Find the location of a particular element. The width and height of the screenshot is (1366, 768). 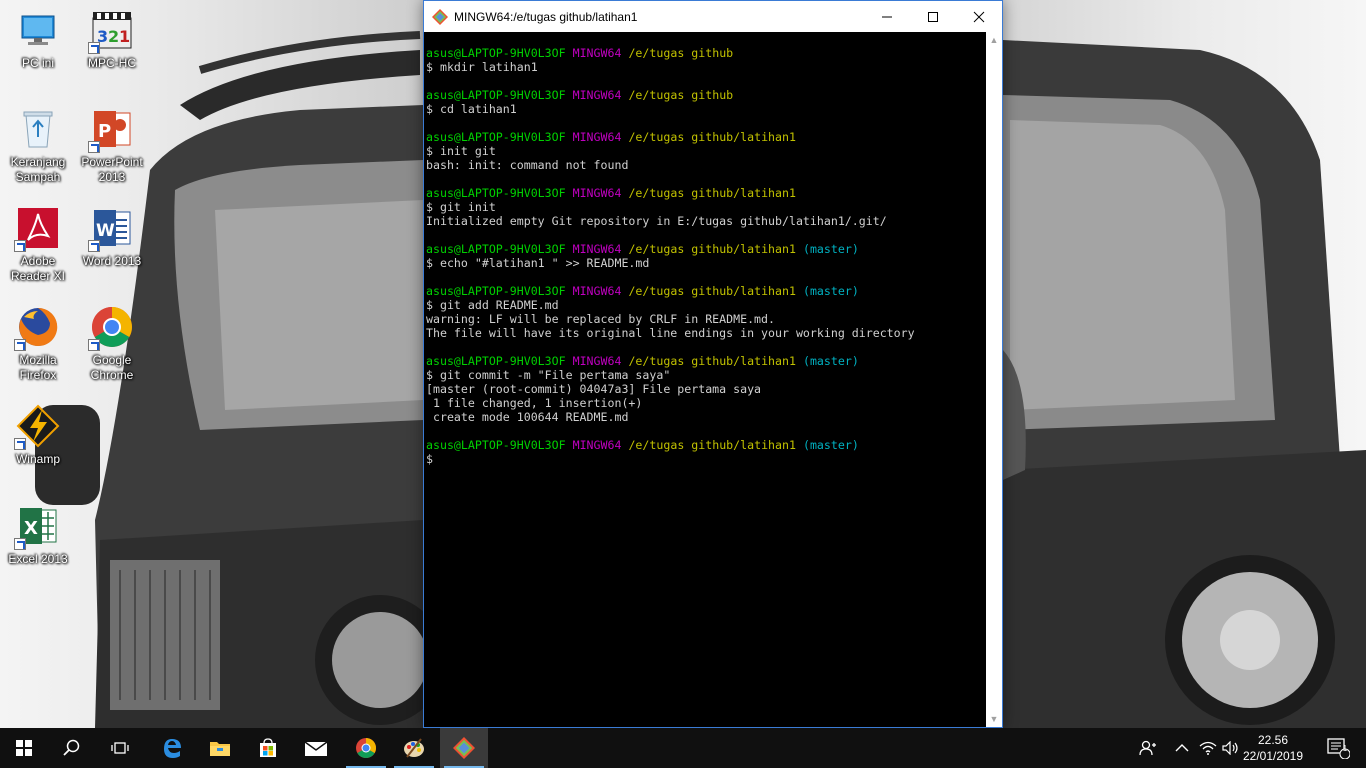

output-line: create mode 100644 README.md is located at coordinates (527, 417).